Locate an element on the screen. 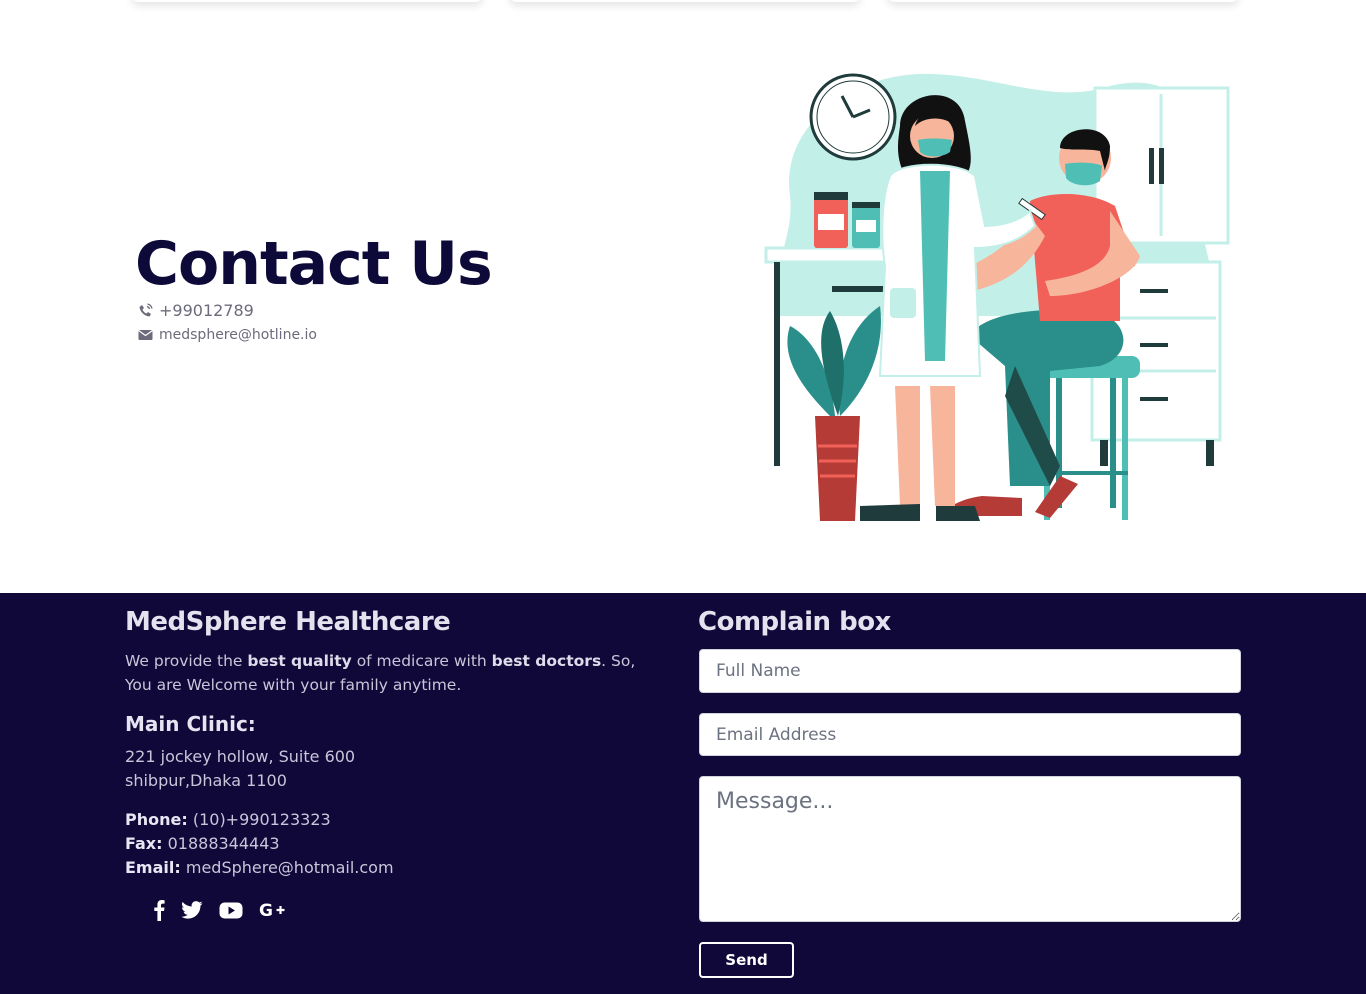 This screenshot has width=1366, height=994. contact-email-text: medsphere@hotline.io is located at coordinates (238, 335).